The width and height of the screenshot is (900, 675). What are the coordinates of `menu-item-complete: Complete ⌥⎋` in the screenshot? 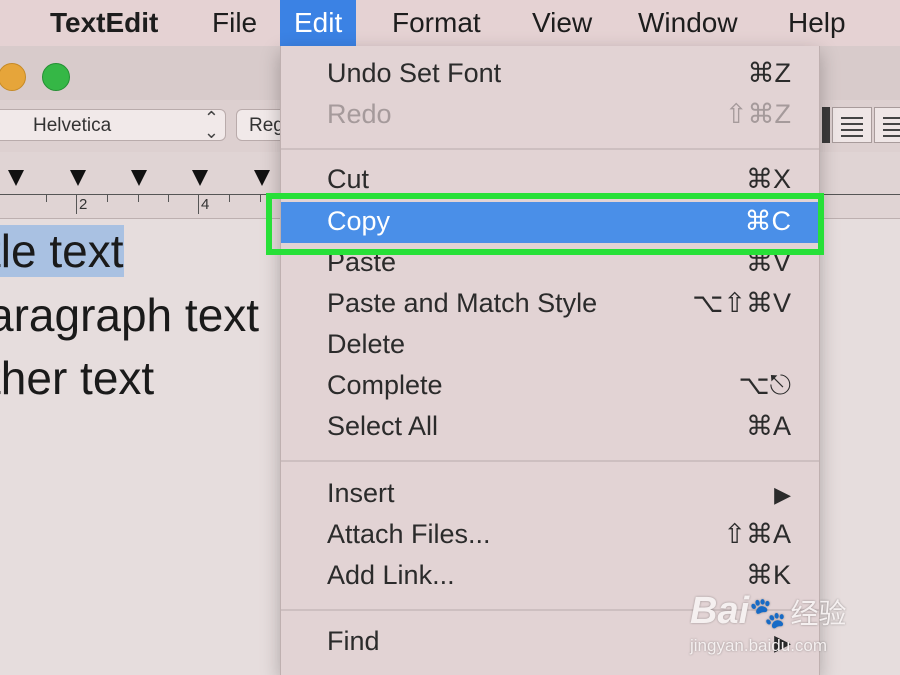 It's located at (550, 386).